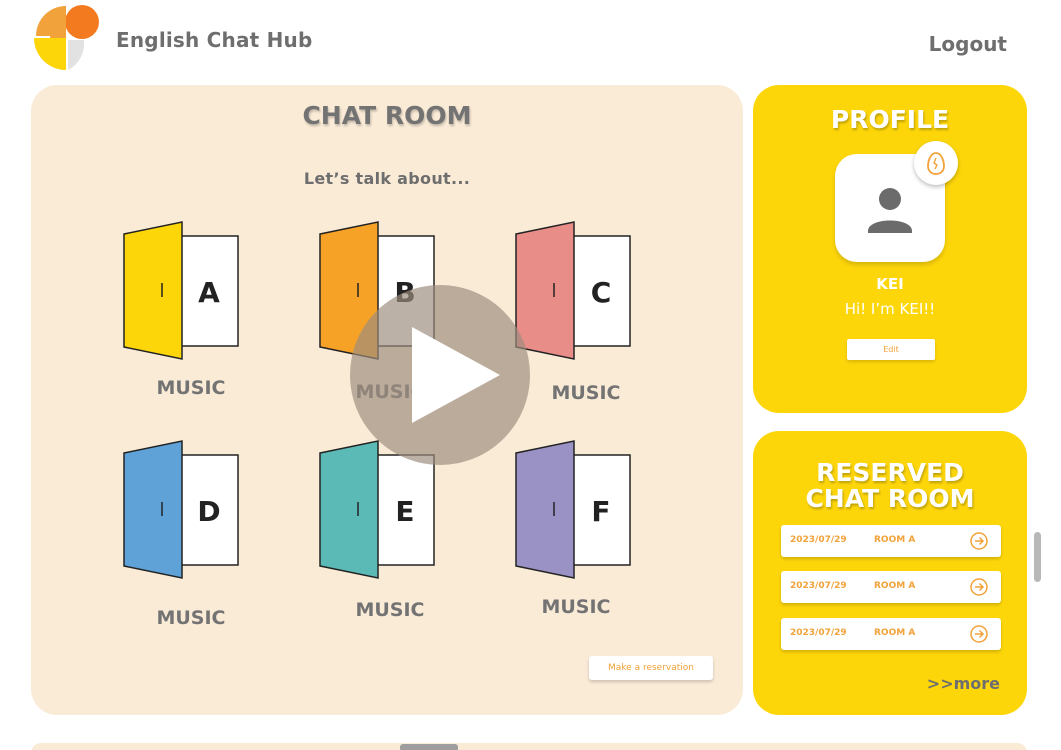  Describe the element at coordinates (574, 510) in the screenshot. I see `room-door-f: F` at that location.